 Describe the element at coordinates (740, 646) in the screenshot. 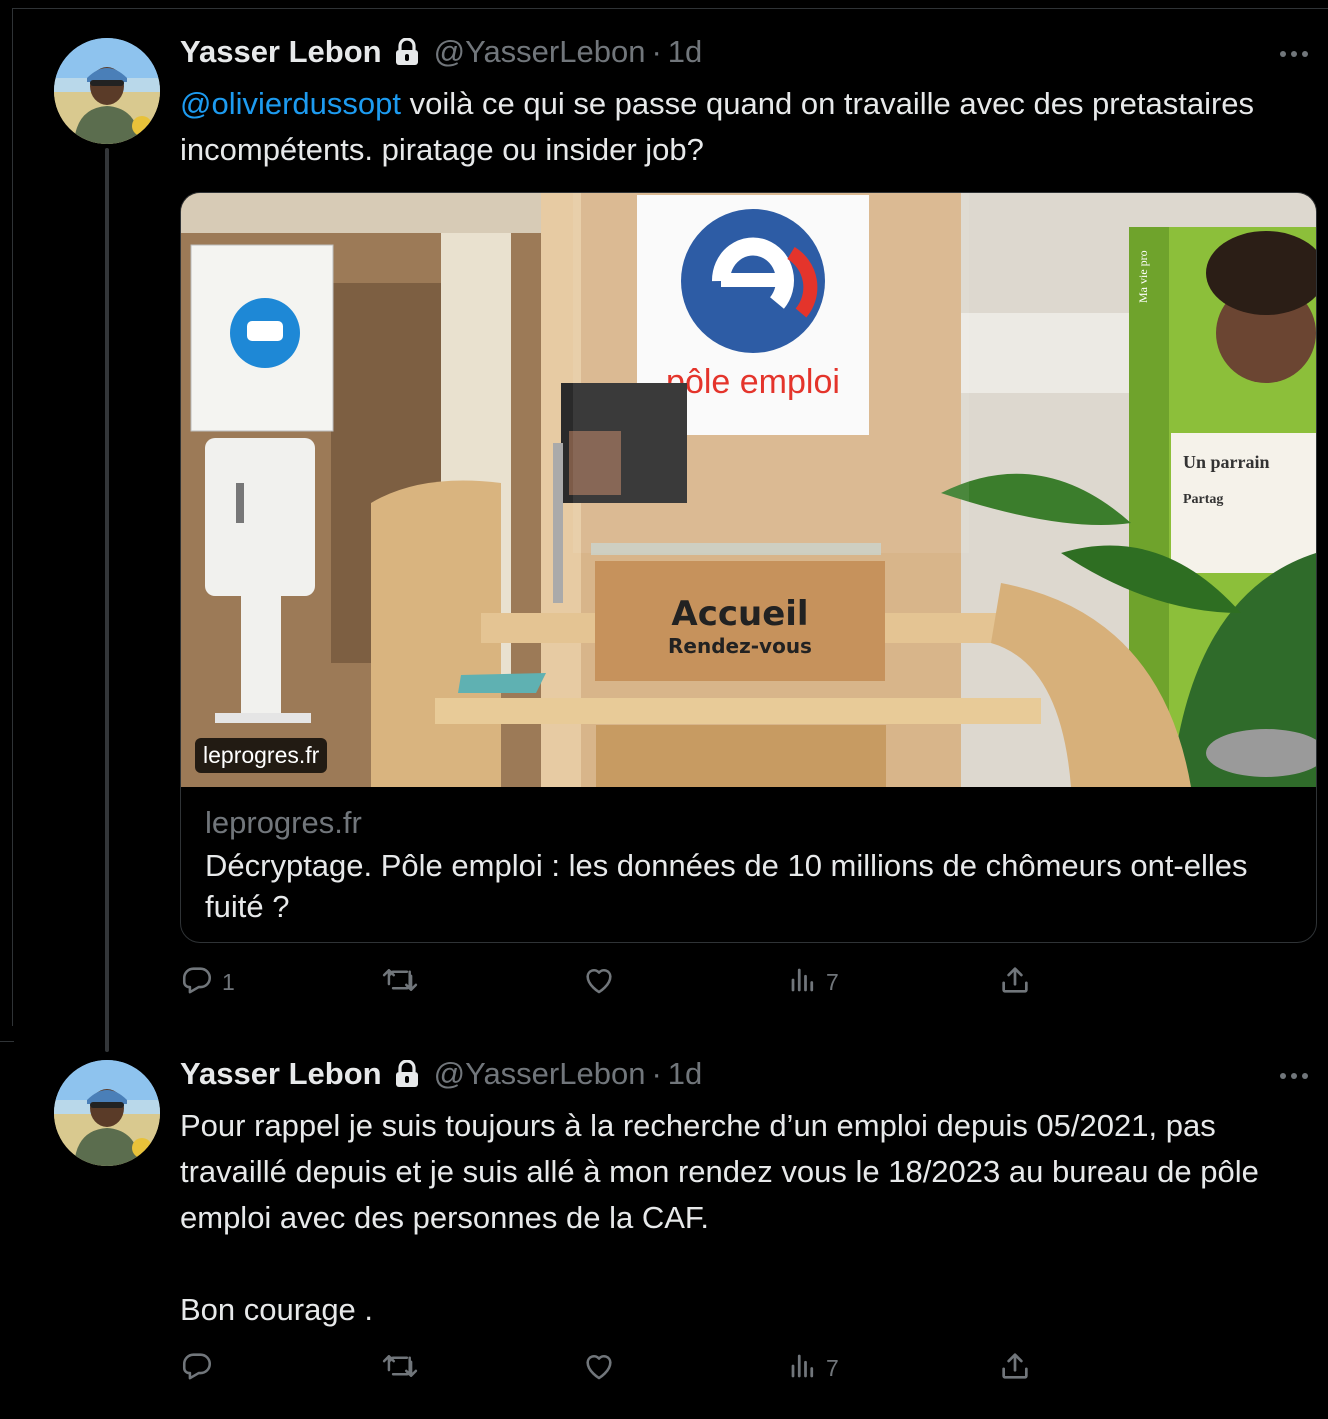

I see `sign-sub: Rendez-vous` at that location.